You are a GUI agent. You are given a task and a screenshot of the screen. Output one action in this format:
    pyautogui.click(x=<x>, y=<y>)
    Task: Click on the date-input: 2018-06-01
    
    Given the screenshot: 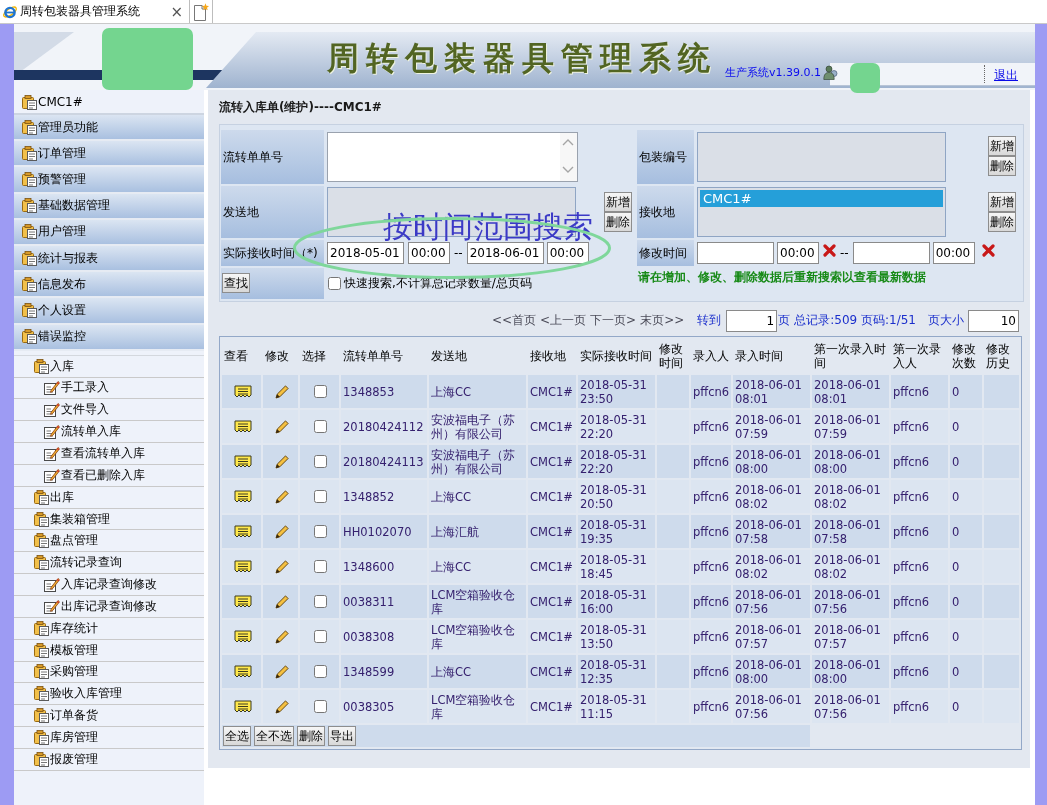 What is the action you would take?
    pyautogui.click(x=505, y=253)
    